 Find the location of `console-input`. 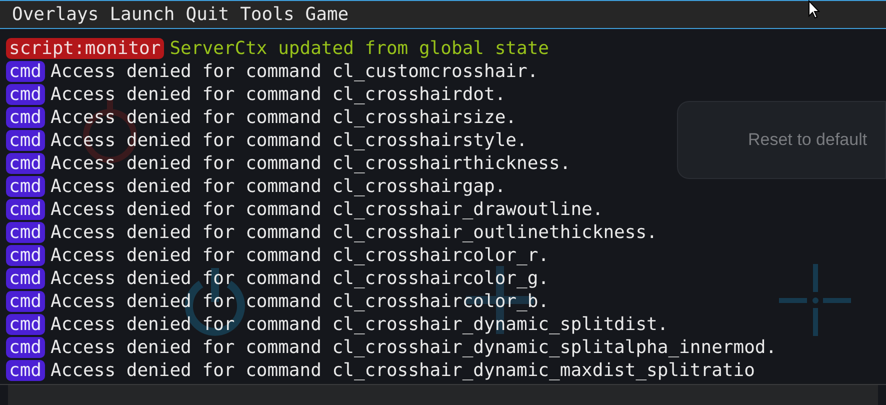

console-input is located at coordinates (443, 395).